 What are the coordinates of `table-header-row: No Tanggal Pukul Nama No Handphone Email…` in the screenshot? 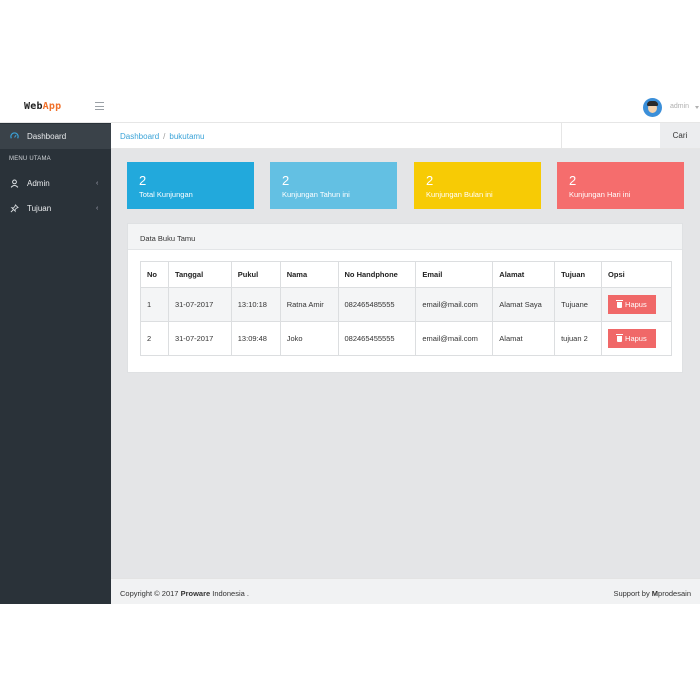 It's located at (406, 274).